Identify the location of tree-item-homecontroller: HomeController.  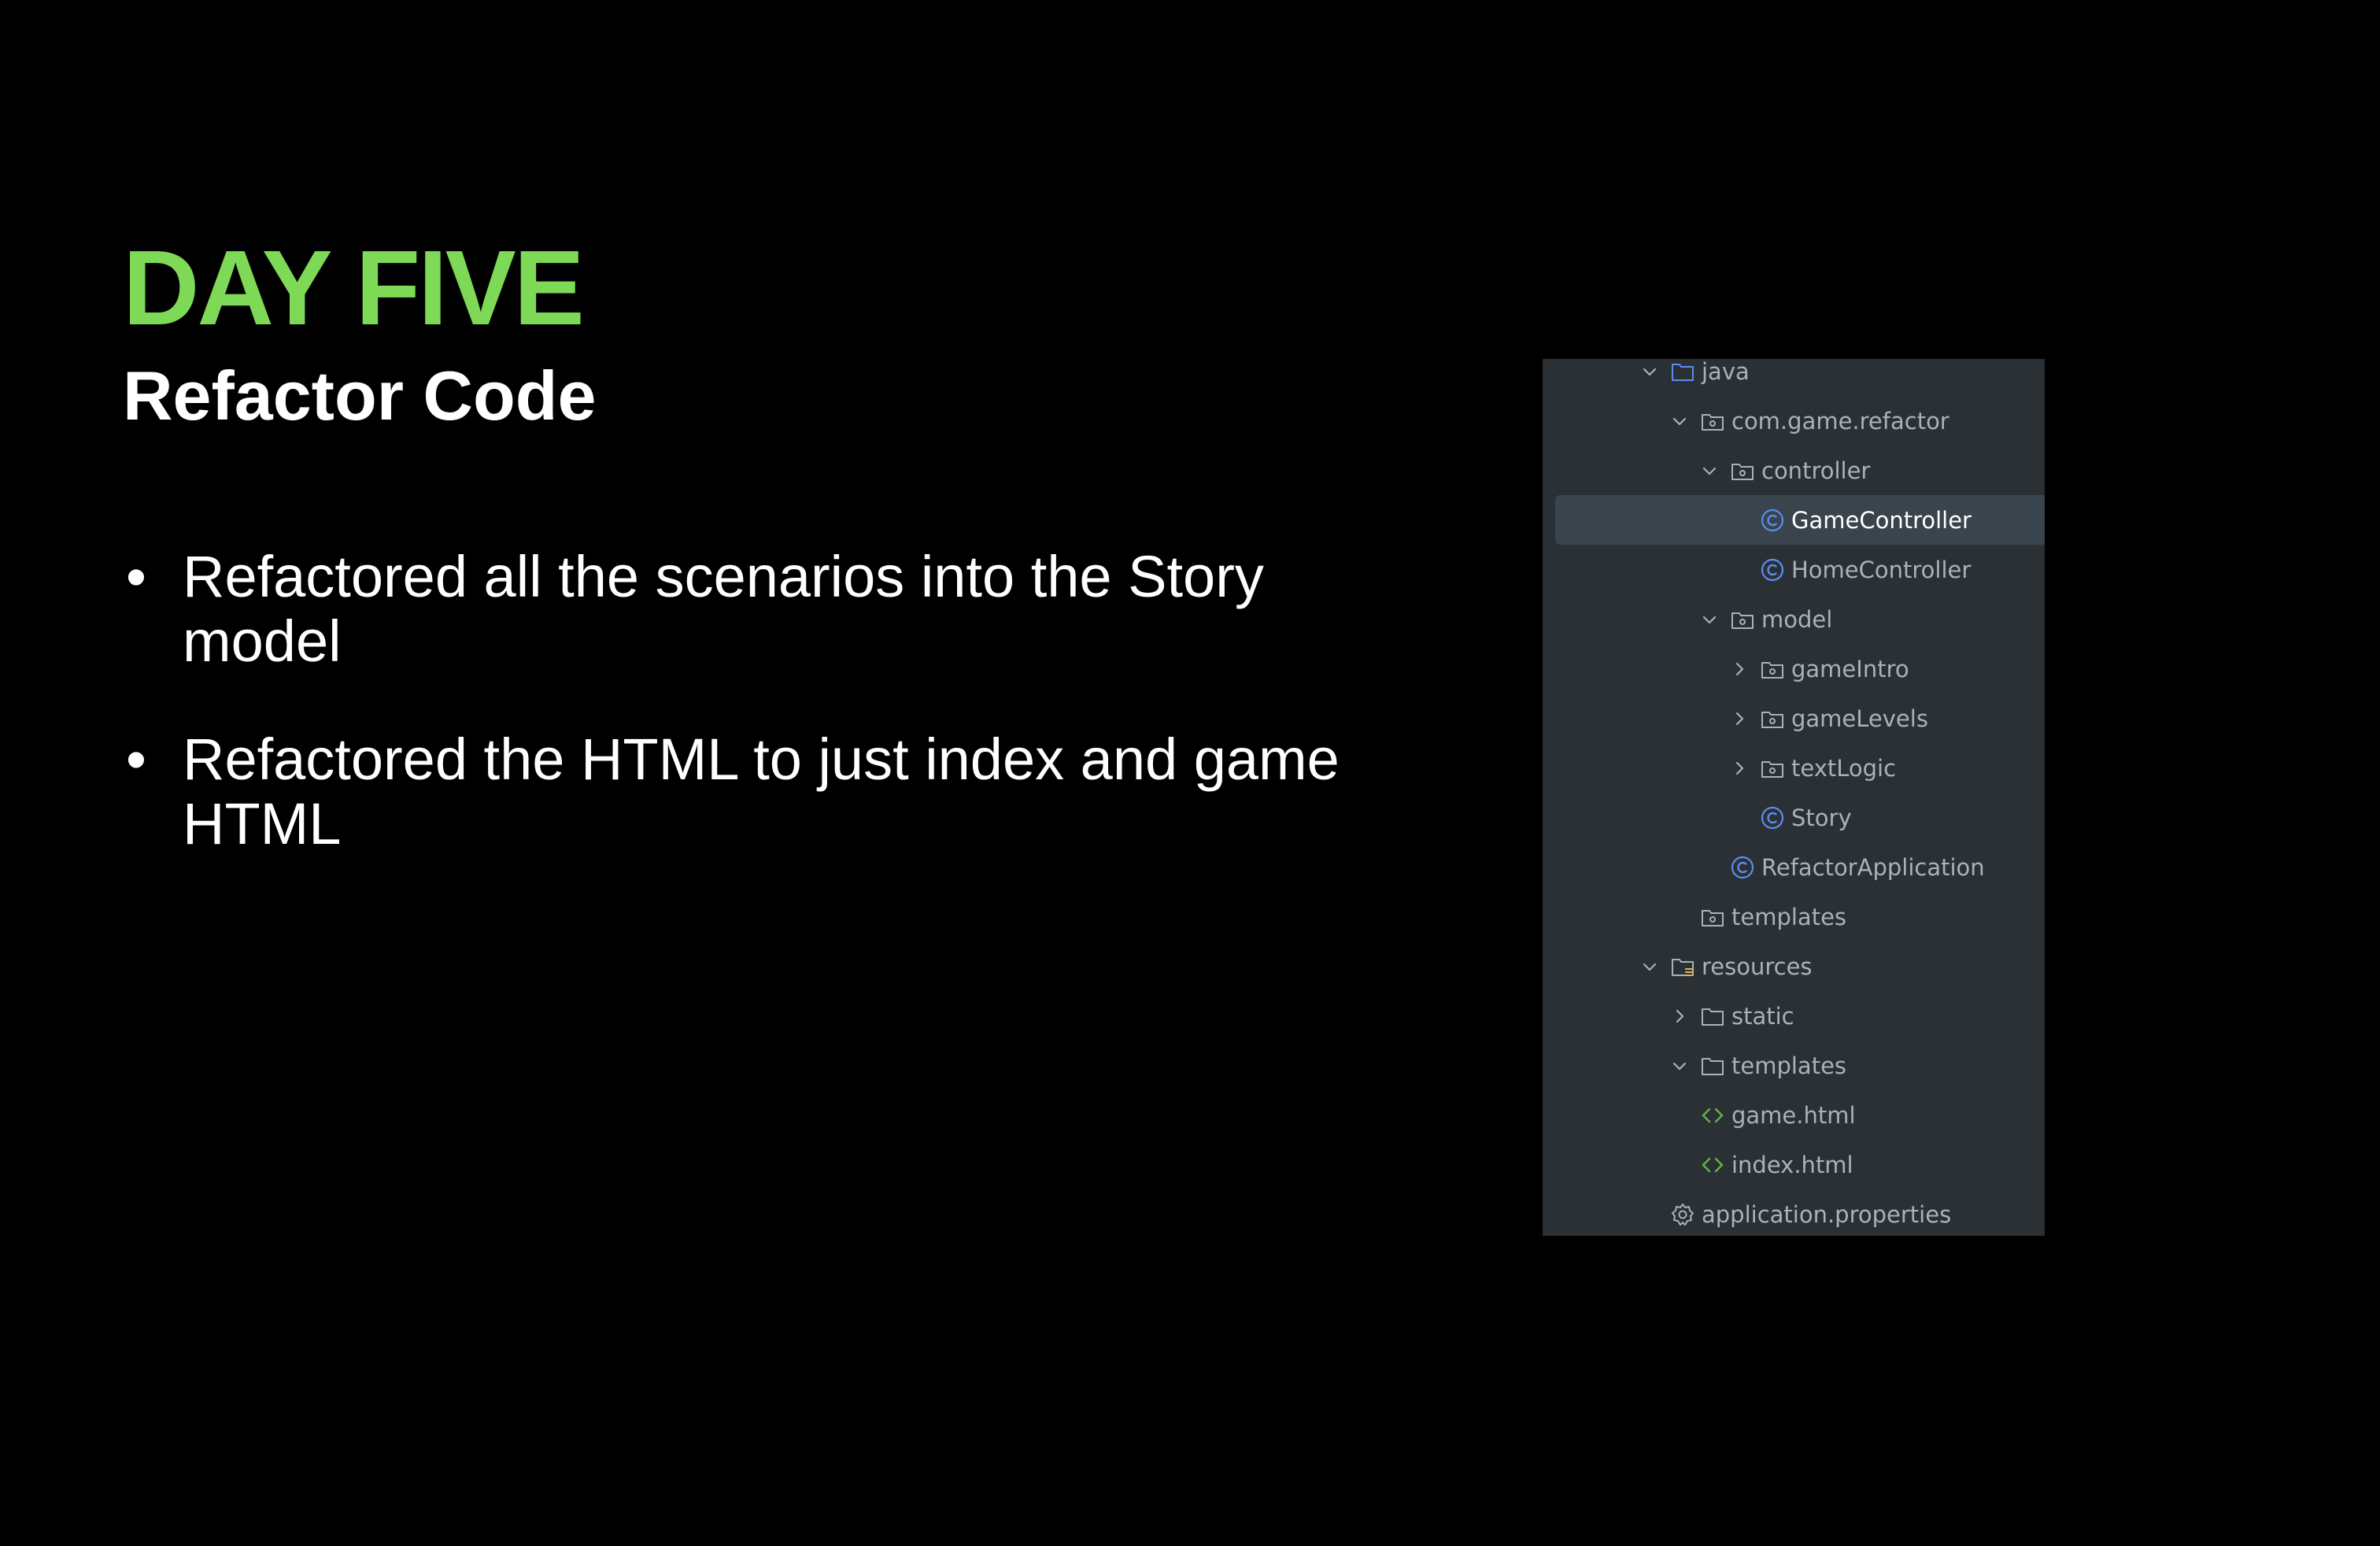
(1794, 569).